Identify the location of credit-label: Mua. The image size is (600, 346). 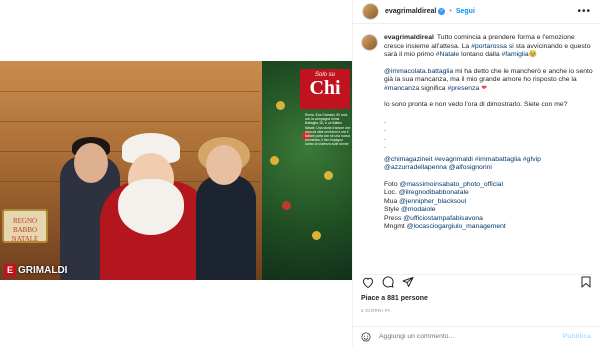
(392, 201).